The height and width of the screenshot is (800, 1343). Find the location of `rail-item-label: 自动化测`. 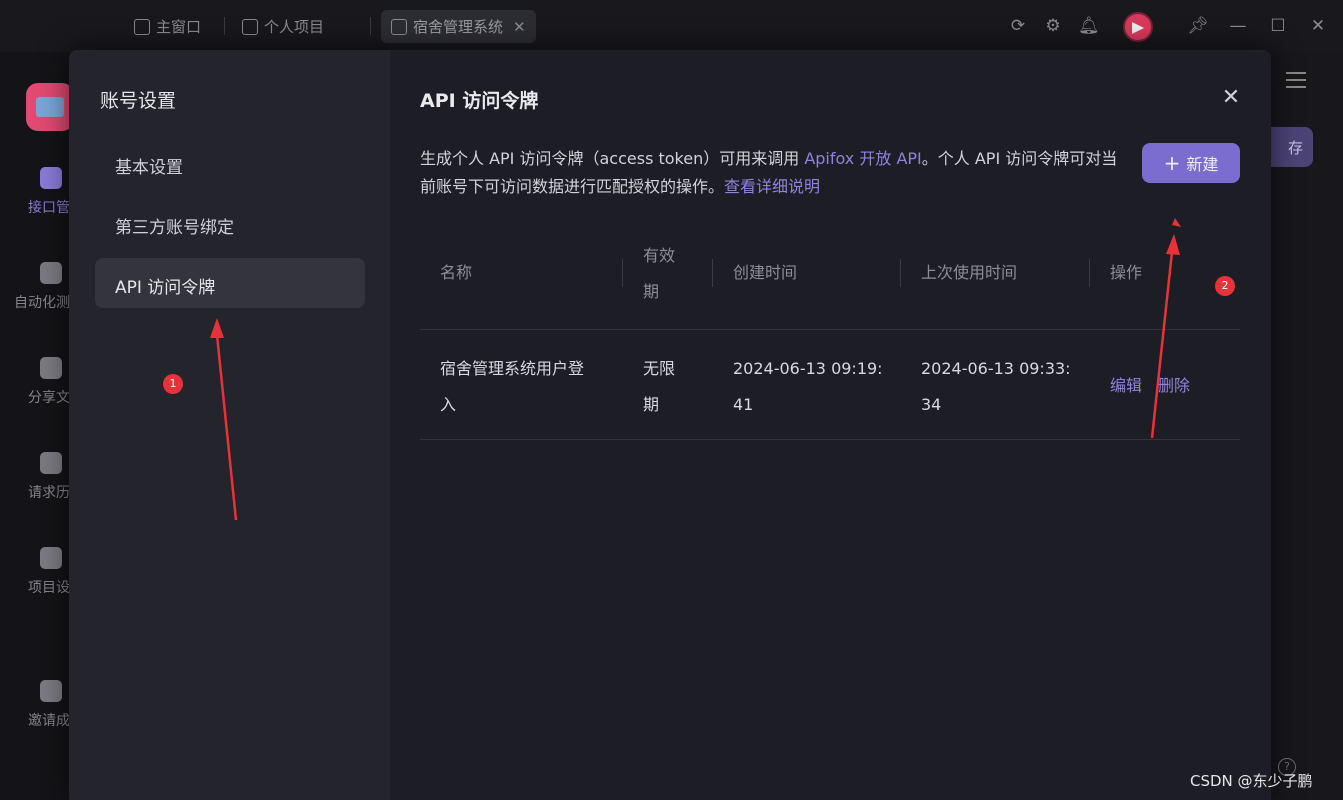

rail-item-label: 自动化测 is located at coordinates (42, 303).